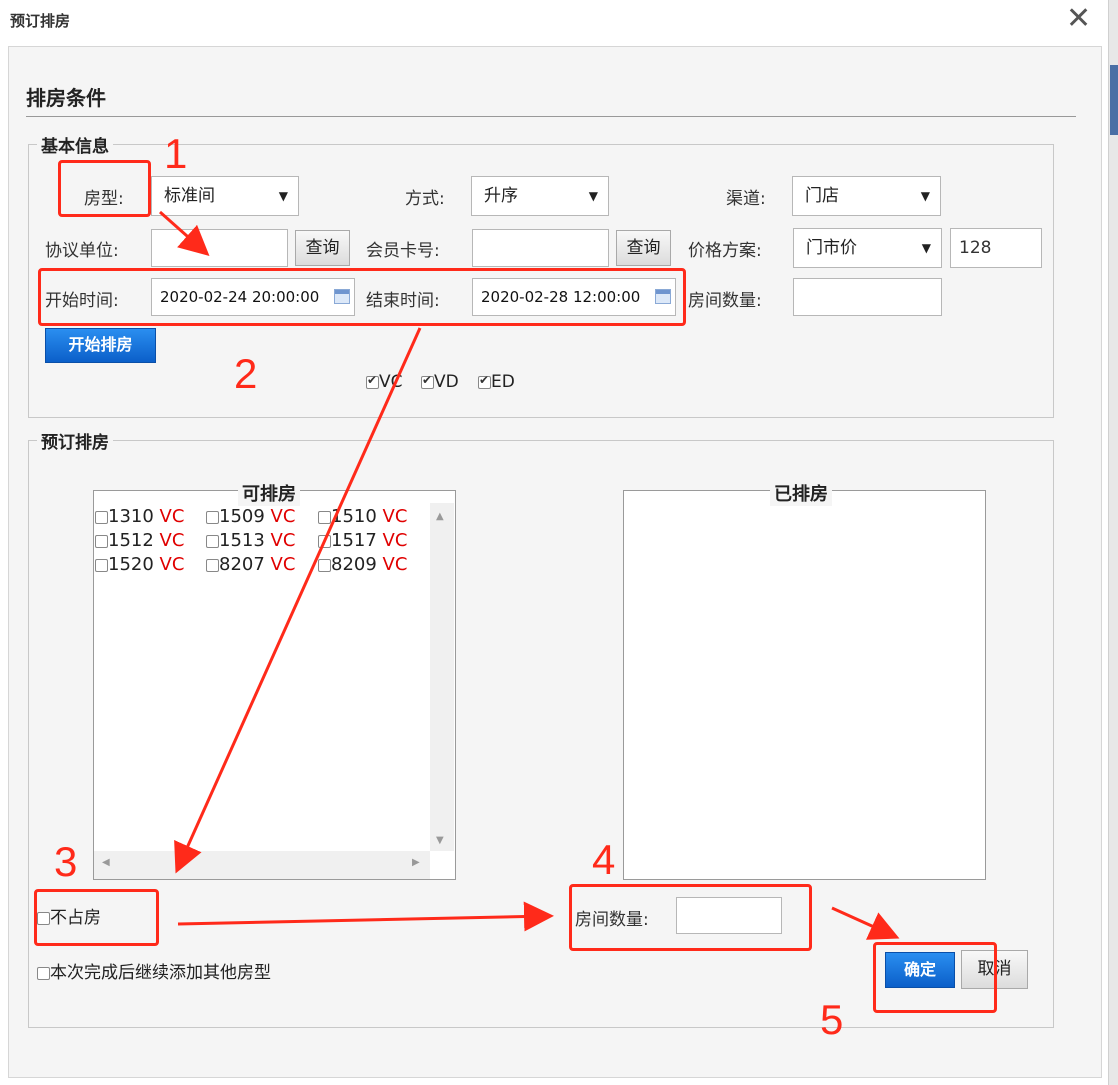 This screenshot has width=1118, height=1085. Describe the element at coordinates (106, 862) in the screenshot. I see `scroll-arrow-icon: ◀` at that location.